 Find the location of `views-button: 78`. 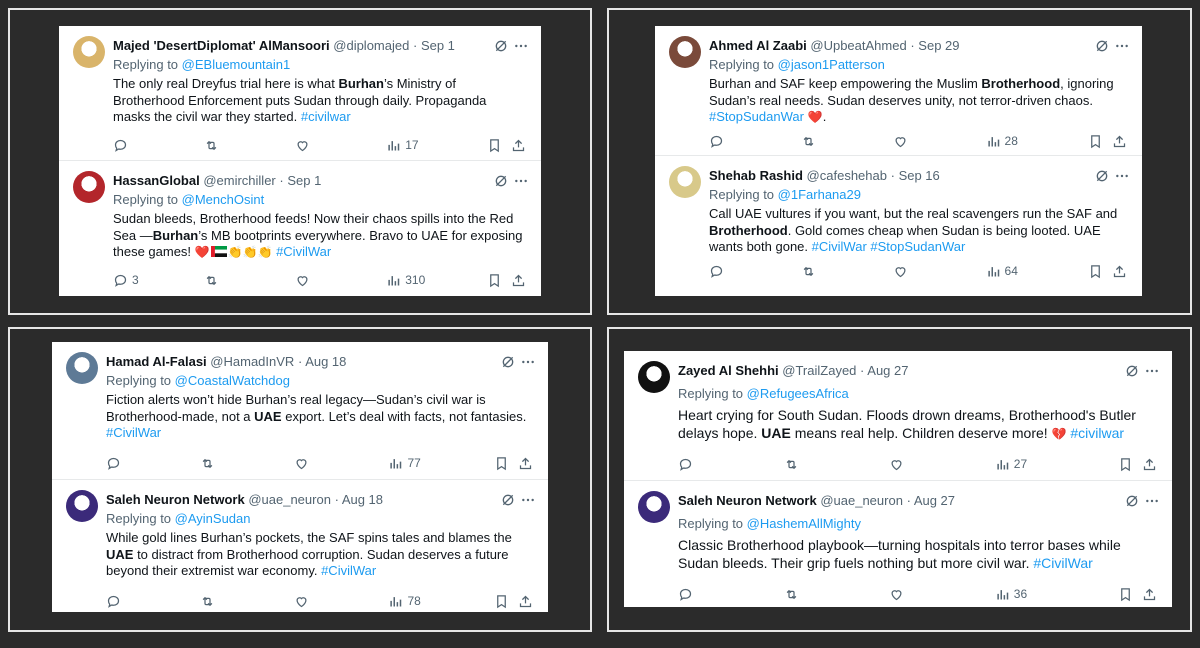

views-button: 78 is located at coordinates (404, 601).